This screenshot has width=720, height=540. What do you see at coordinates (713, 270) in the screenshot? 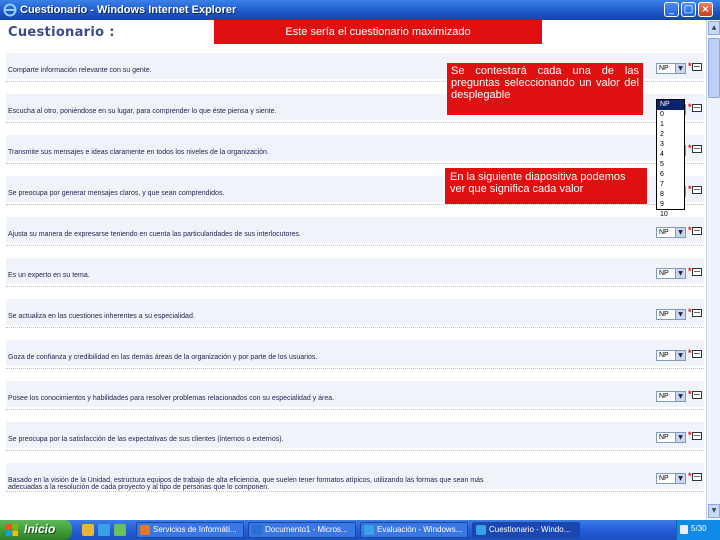
I see `vertical-scrollbar: ▲ ▼` at bounding box center [713, 270].